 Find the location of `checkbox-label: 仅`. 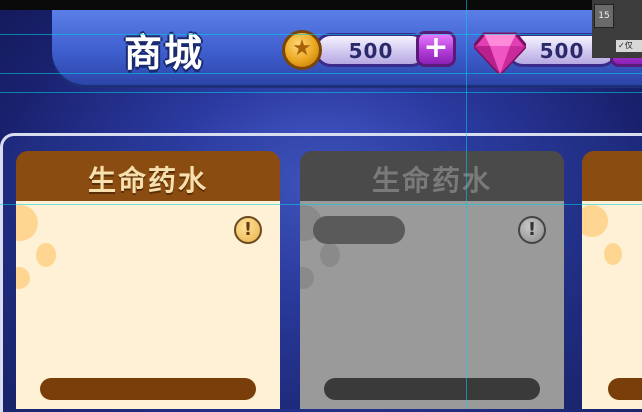

checkbox-label: 仅 is located at coordinates (628, 45).